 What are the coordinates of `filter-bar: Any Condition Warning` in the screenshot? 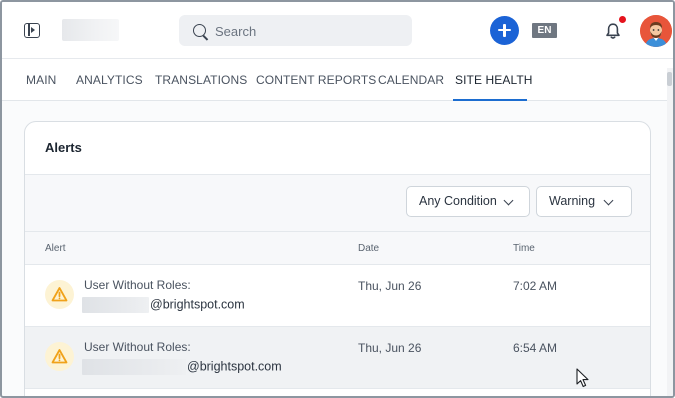 It's located at (337, 203).